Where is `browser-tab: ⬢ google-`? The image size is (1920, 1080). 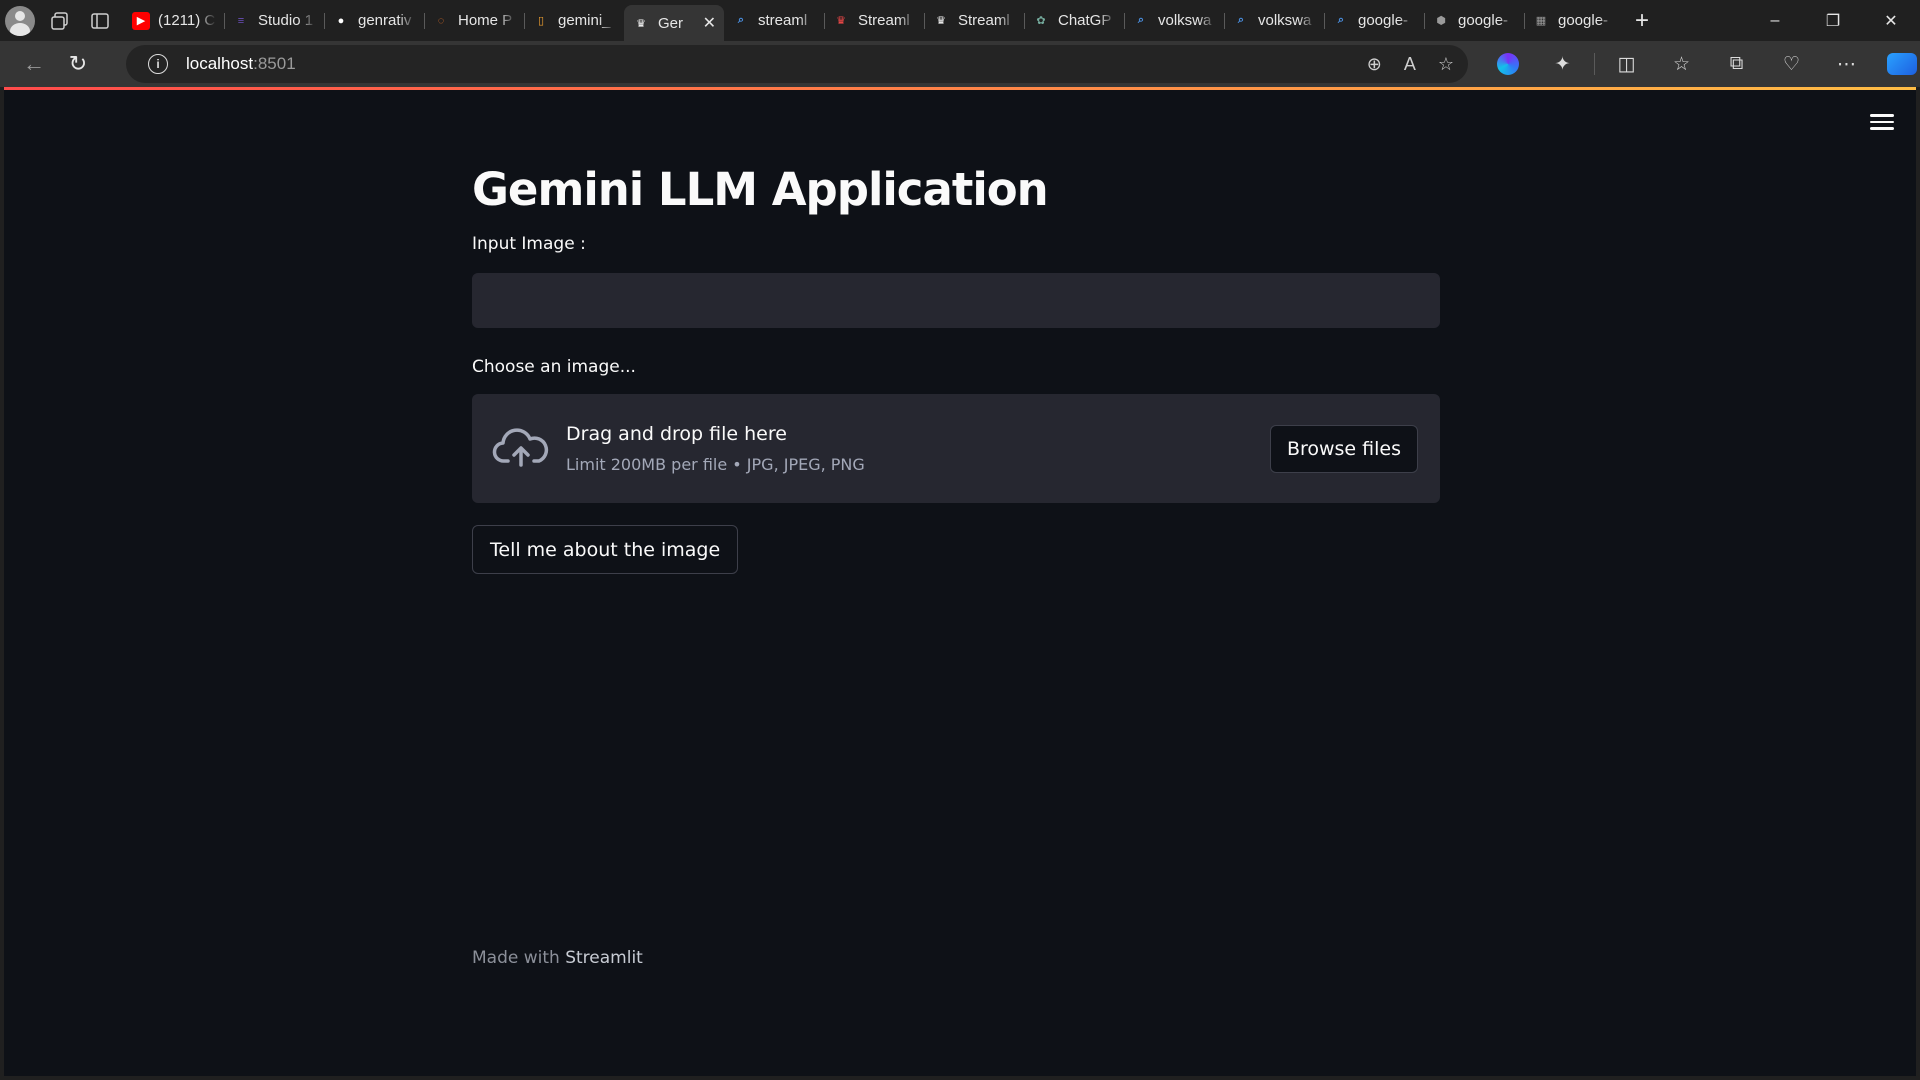 browser-tab: ⬢ google- is located at coordinates (1474, 21).